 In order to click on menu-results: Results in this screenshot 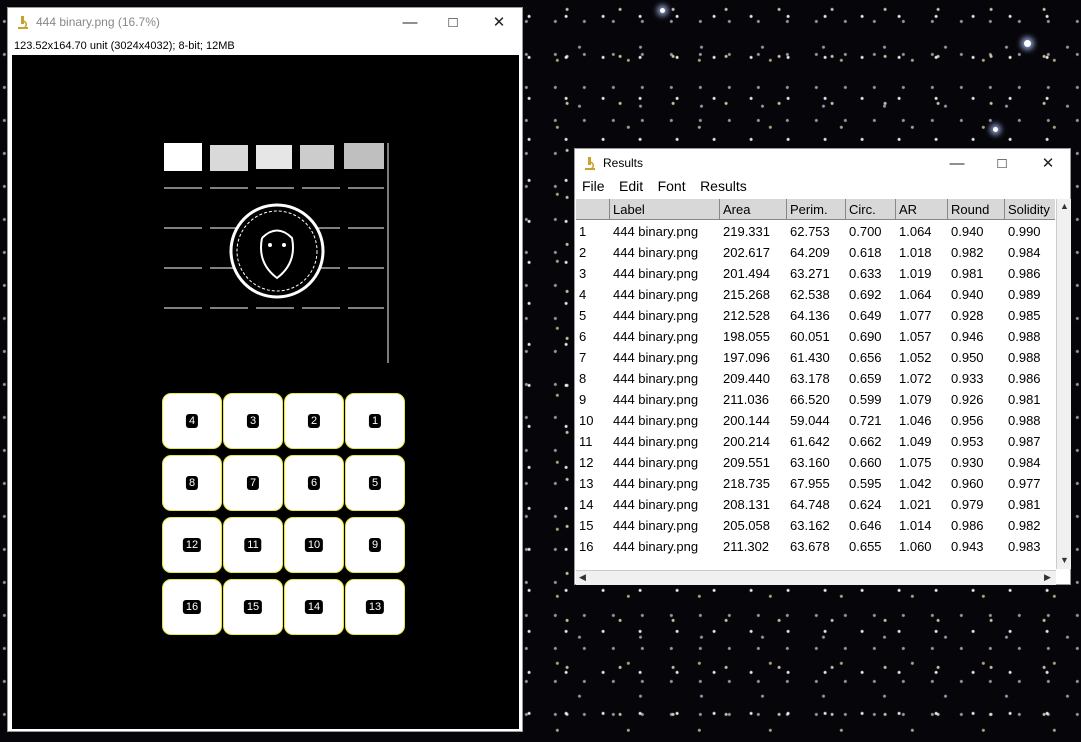, I will do `click(723, 186)`.